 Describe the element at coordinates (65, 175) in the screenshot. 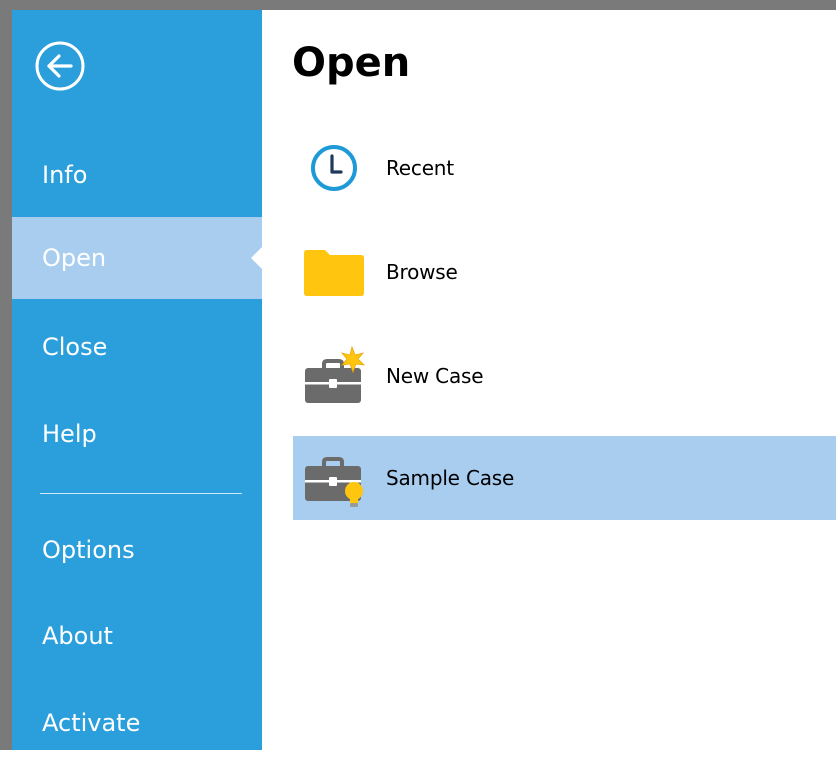

I see `sidebar-item-label: Info` at that location.